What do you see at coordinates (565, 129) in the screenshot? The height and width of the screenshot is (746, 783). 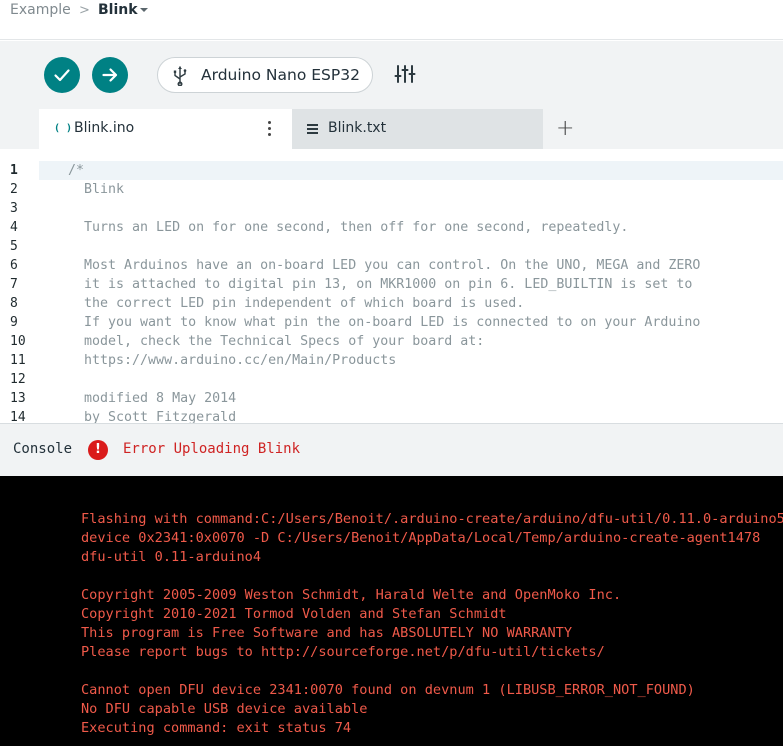 I see `add-tab-button: +` at bounding box center [565, 129].